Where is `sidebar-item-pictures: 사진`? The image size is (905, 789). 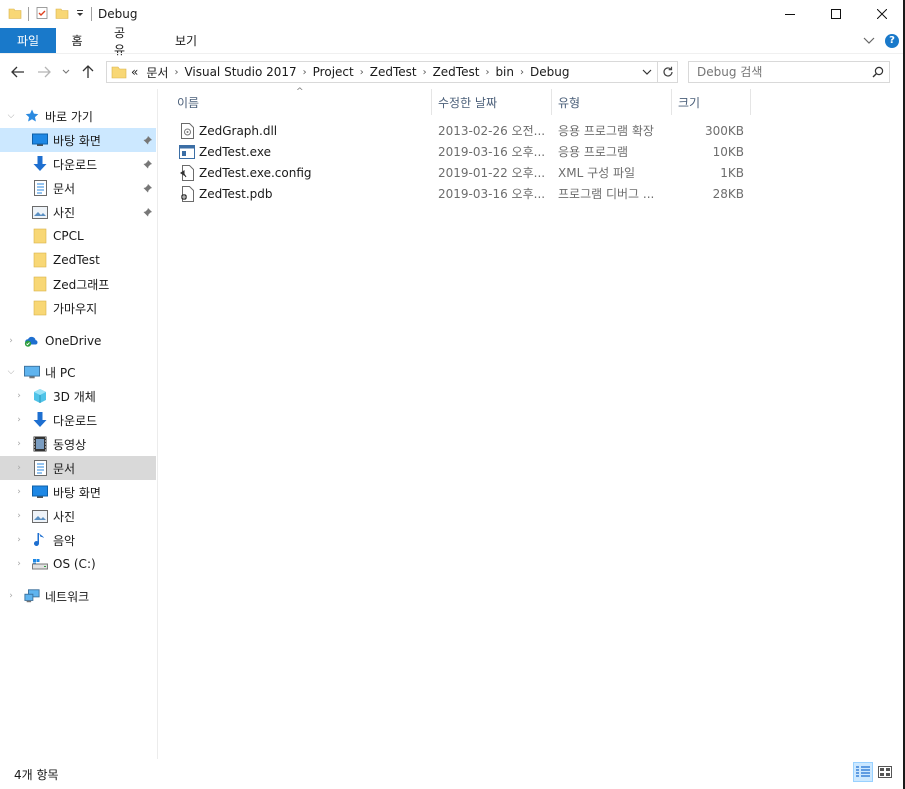
sidebar-item-pictures: 사진 is located at coordinates (78, 212).